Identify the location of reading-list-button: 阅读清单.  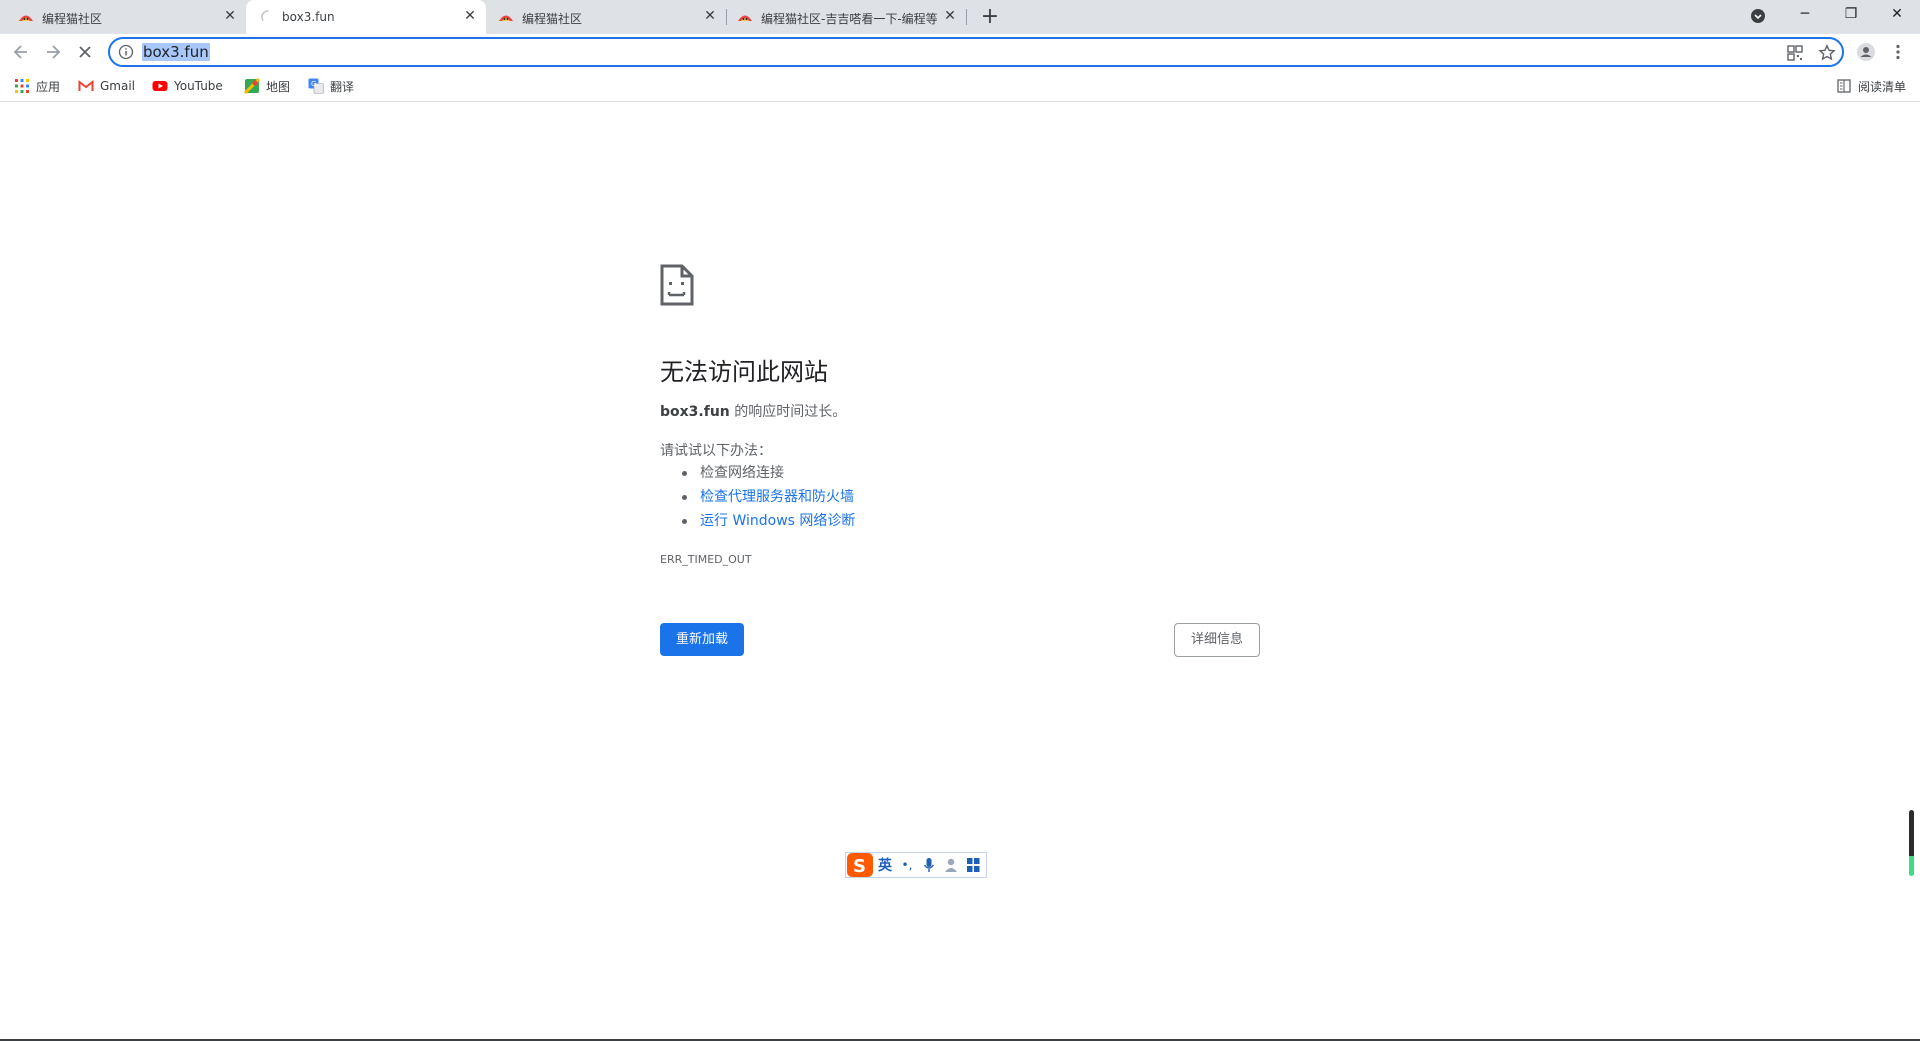
(1871, 86).